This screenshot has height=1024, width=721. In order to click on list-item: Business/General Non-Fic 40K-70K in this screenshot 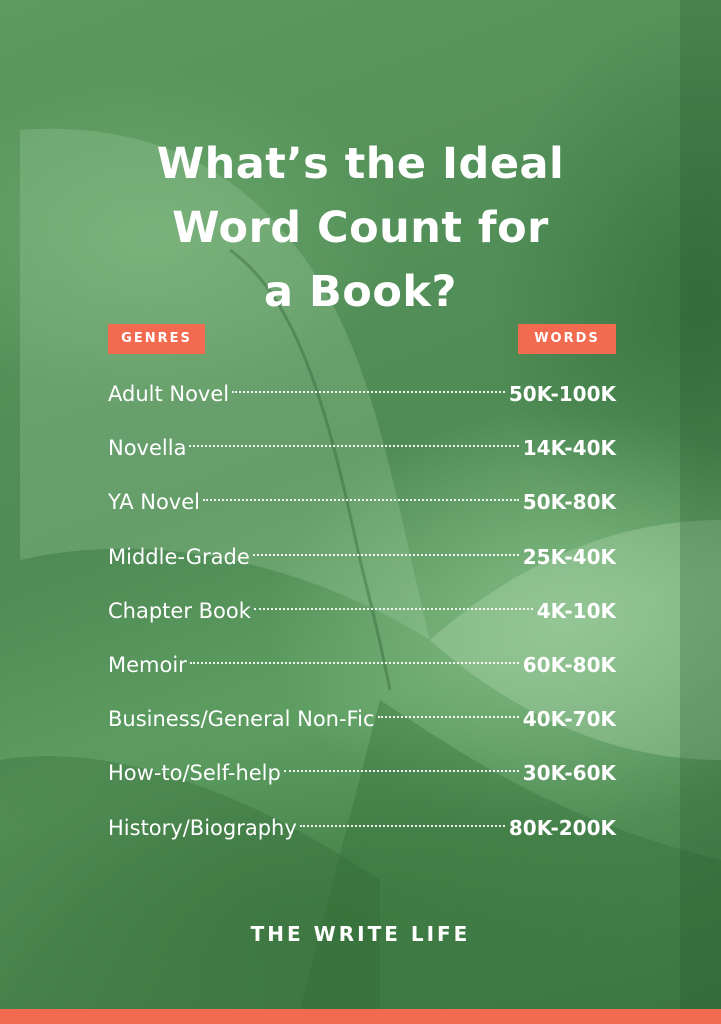, I will do `click(362, 726)`.